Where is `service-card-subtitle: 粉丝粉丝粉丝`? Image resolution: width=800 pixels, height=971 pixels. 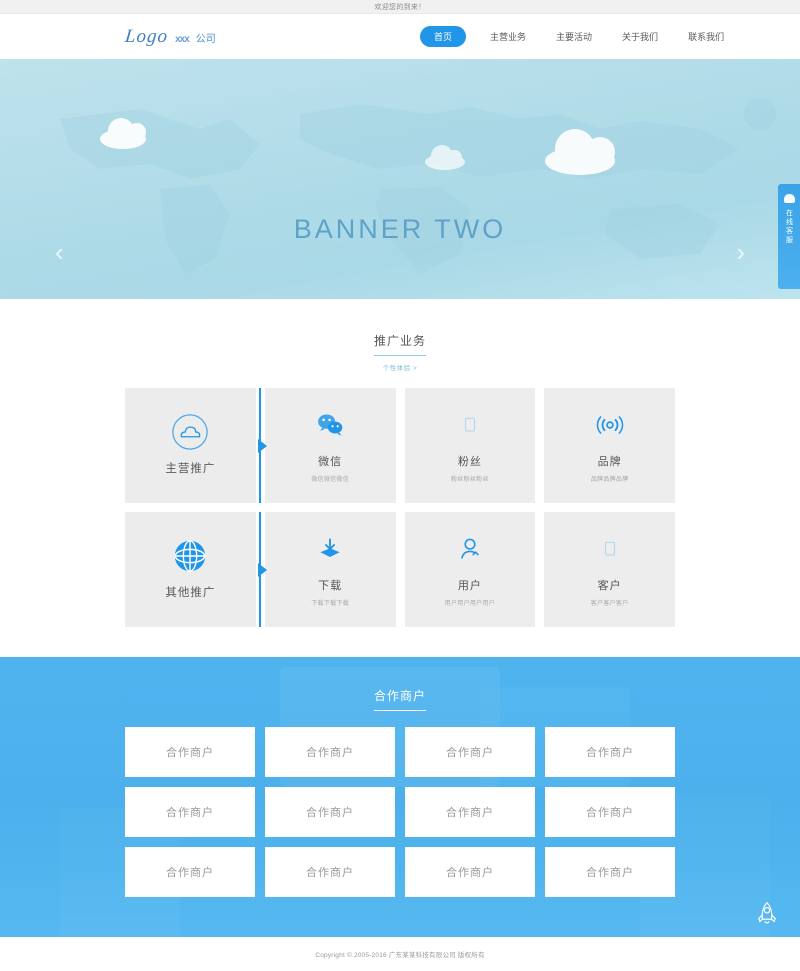 service-card-subtitle: 粉丝粉丝粉丝 is located at coordinates (469, 480).